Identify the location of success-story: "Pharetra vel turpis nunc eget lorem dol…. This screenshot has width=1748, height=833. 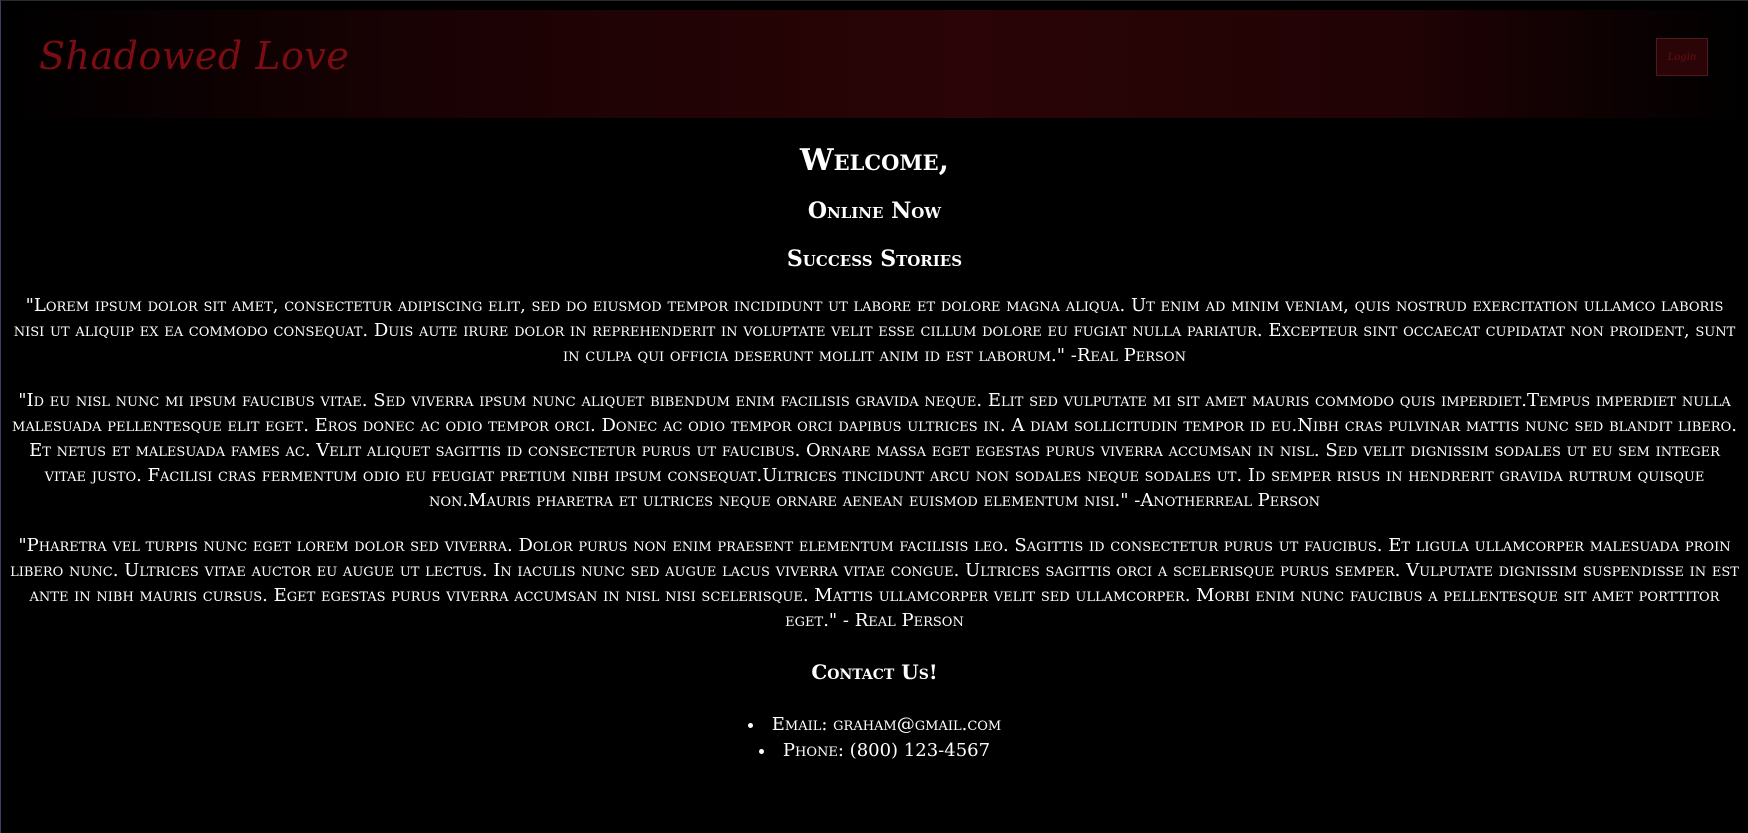
(874, 583).